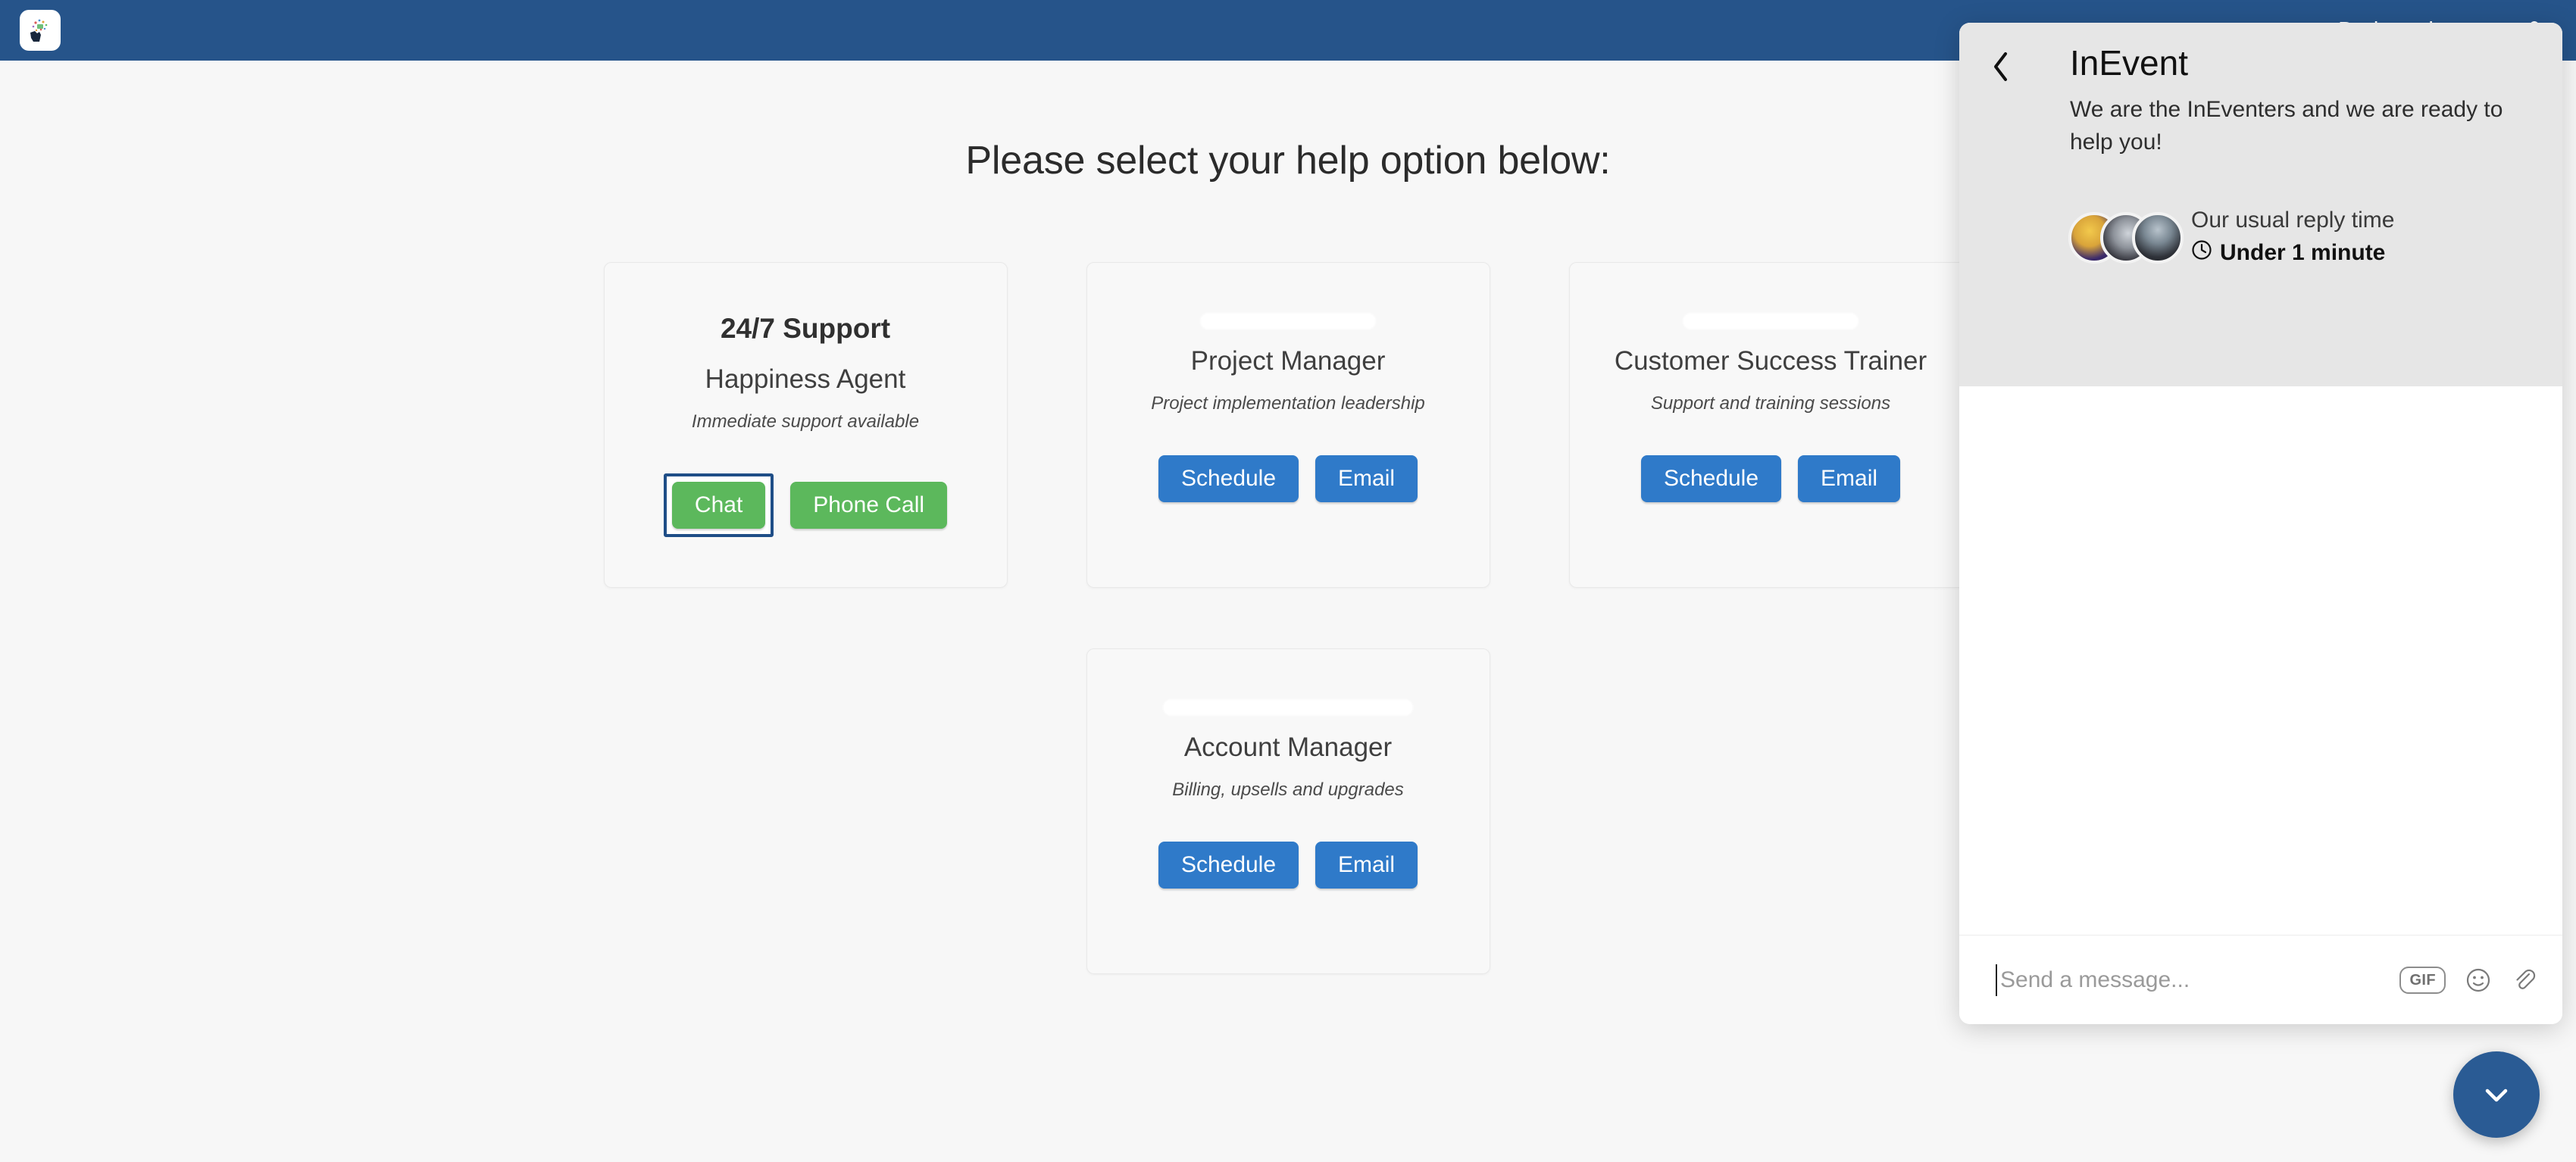  I want to click on chat-button-focus-ring: Chat, so click(719, 505).